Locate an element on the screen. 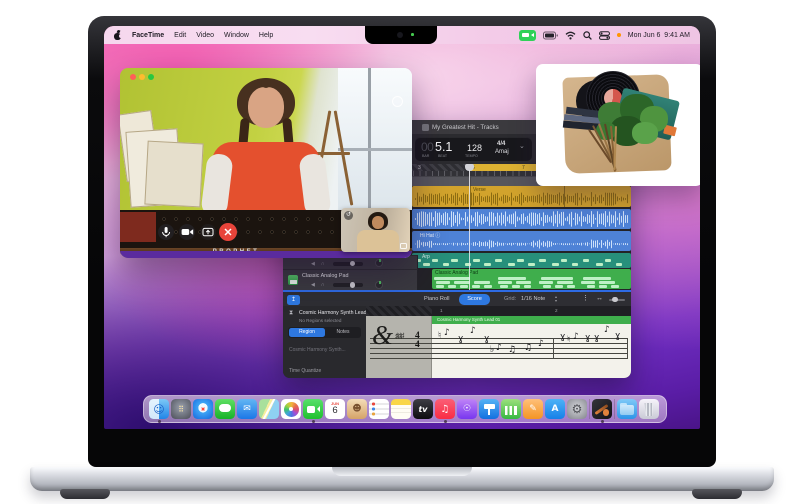 The height and width of the screenshot is (504, 802). sysprefs-icon: ⚙ is located at coordinates (577, 409).